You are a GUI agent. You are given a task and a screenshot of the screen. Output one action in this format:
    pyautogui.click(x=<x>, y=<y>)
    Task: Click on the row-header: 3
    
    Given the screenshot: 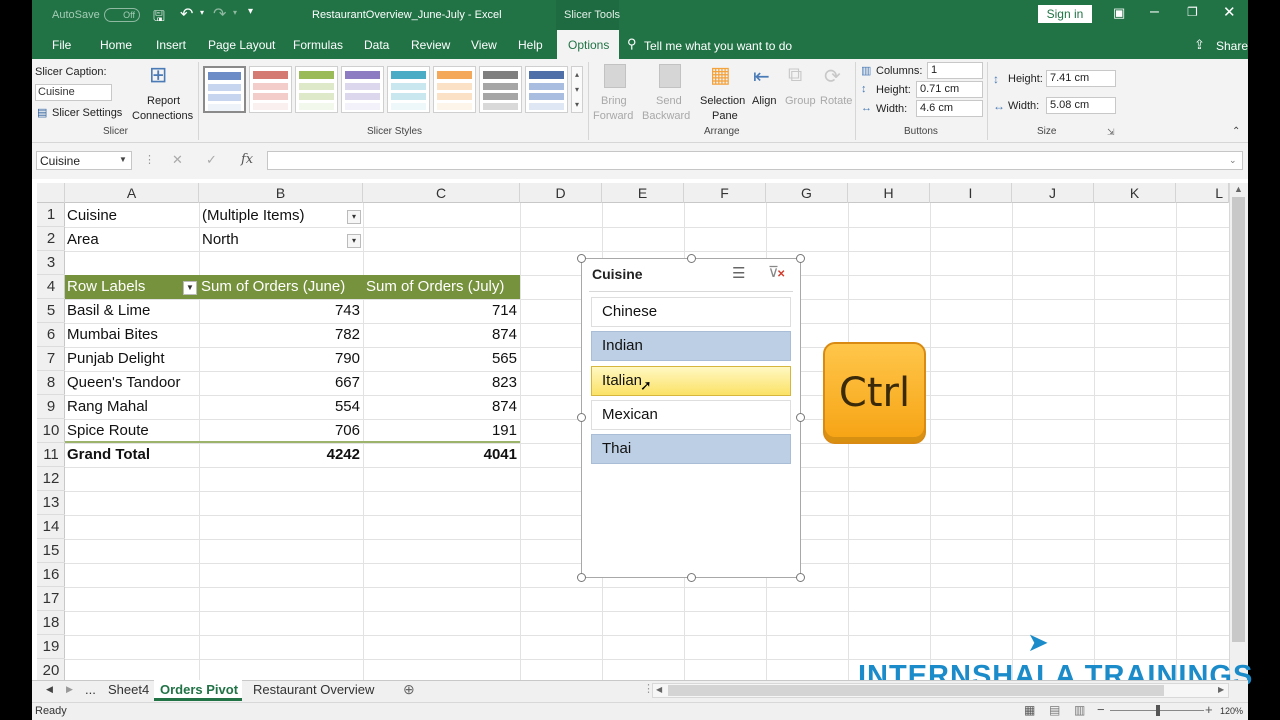 What is the action you would take?
    pyautogui.click(x=51, y=263)
    